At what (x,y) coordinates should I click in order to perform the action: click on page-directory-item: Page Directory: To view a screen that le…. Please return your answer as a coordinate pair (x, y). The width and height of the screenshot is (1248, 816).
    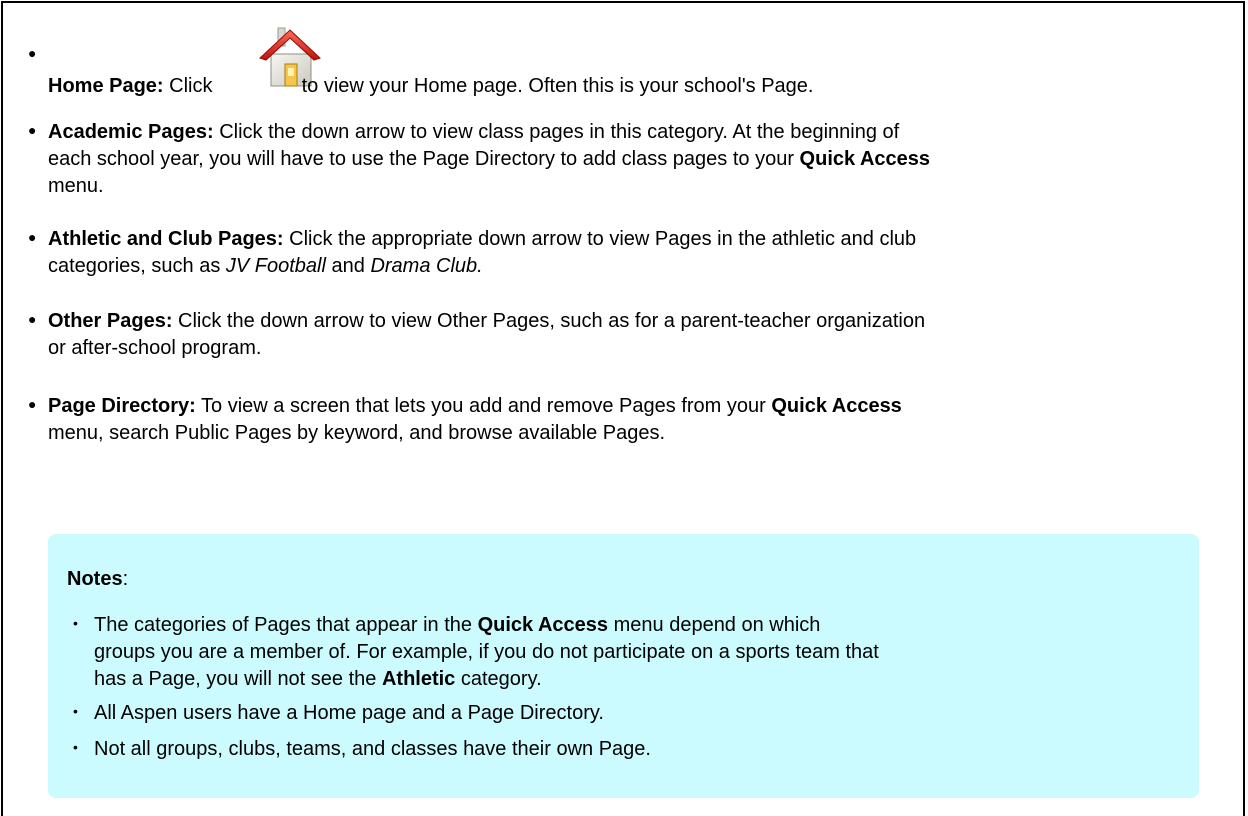
    Looking at the image, I should click on (475, 419).